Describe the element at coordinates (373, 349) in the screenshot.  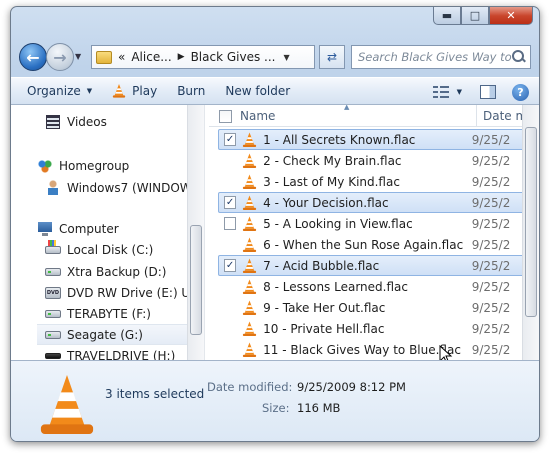
I see `file-row: 11 - Black Gives Way to Blue.flac 9/25/2` at that location.